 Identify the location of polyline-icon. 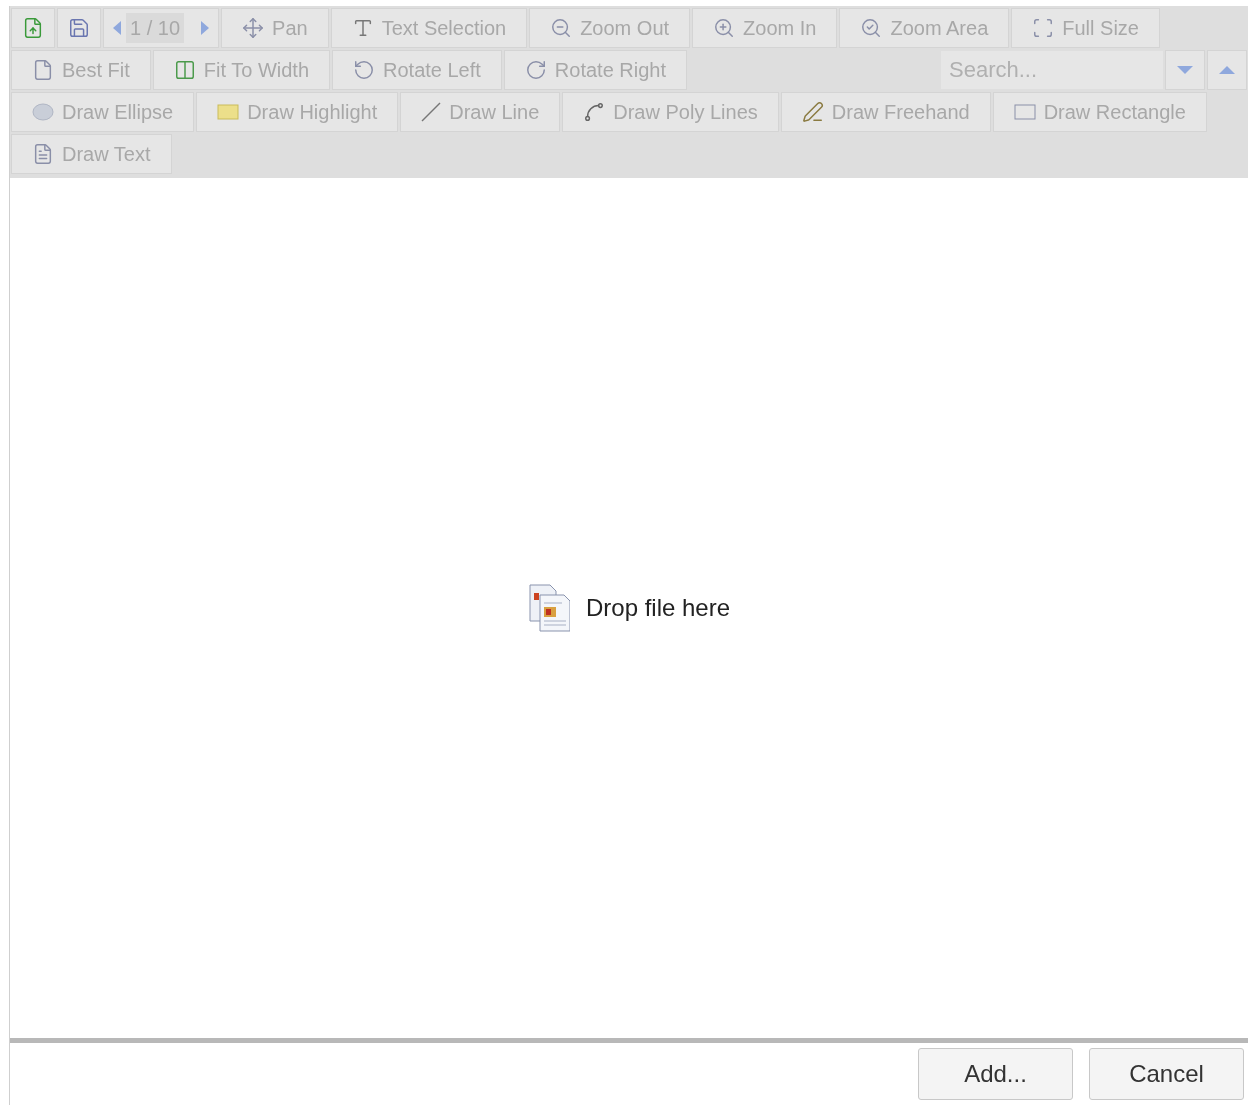
(594, 112).